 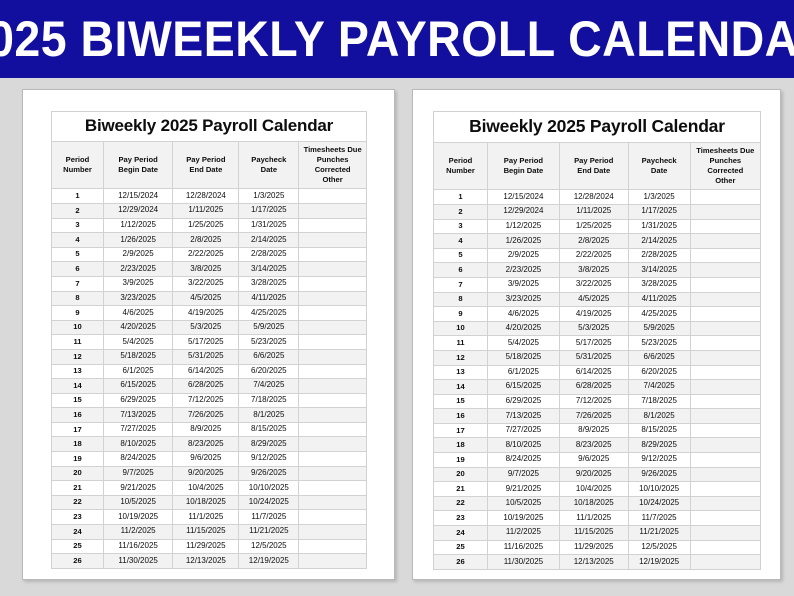 What do you see at coordinates (659, 343) in the screenshot?
I see `cell-paycheck-date: 5/23/2025` at bounding box center [659, 343].